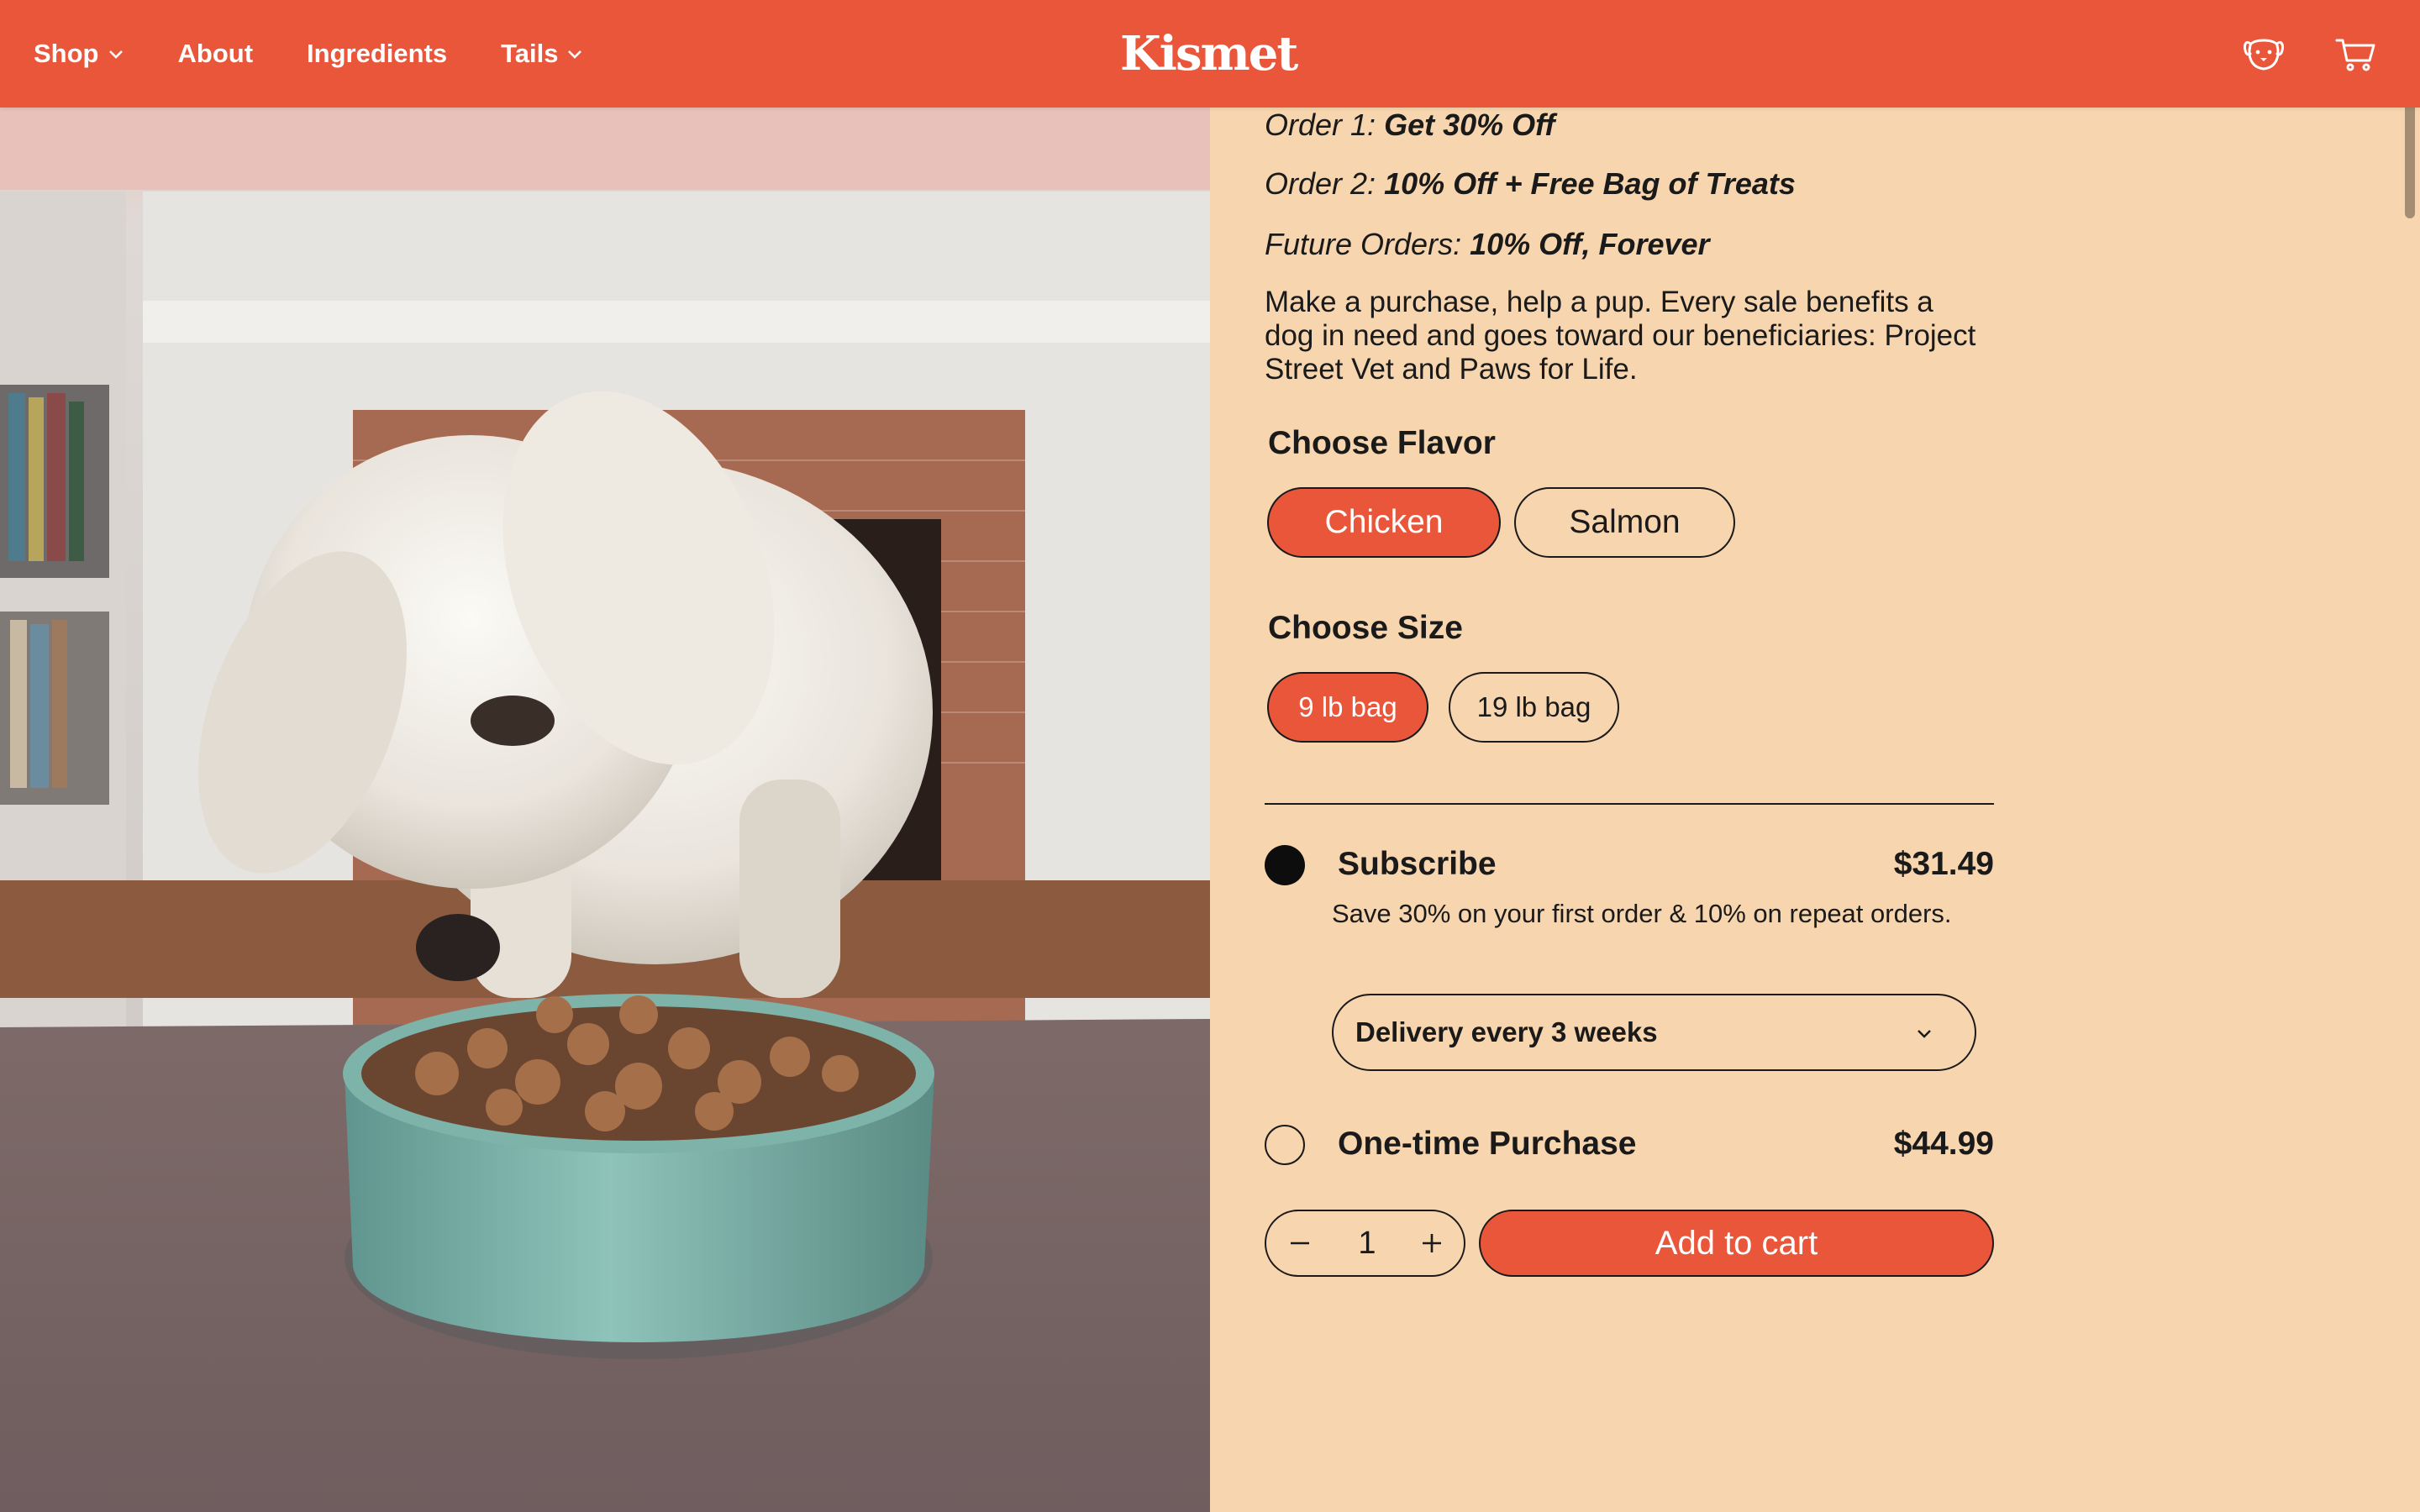 Image resolution: width=2420 pixels, height=1512 pixels. What do you see at coordinates (1384, 522) in the screenshot?
I see `flavor-option-chicken: Chicken` at bounding box center [1384, 522].